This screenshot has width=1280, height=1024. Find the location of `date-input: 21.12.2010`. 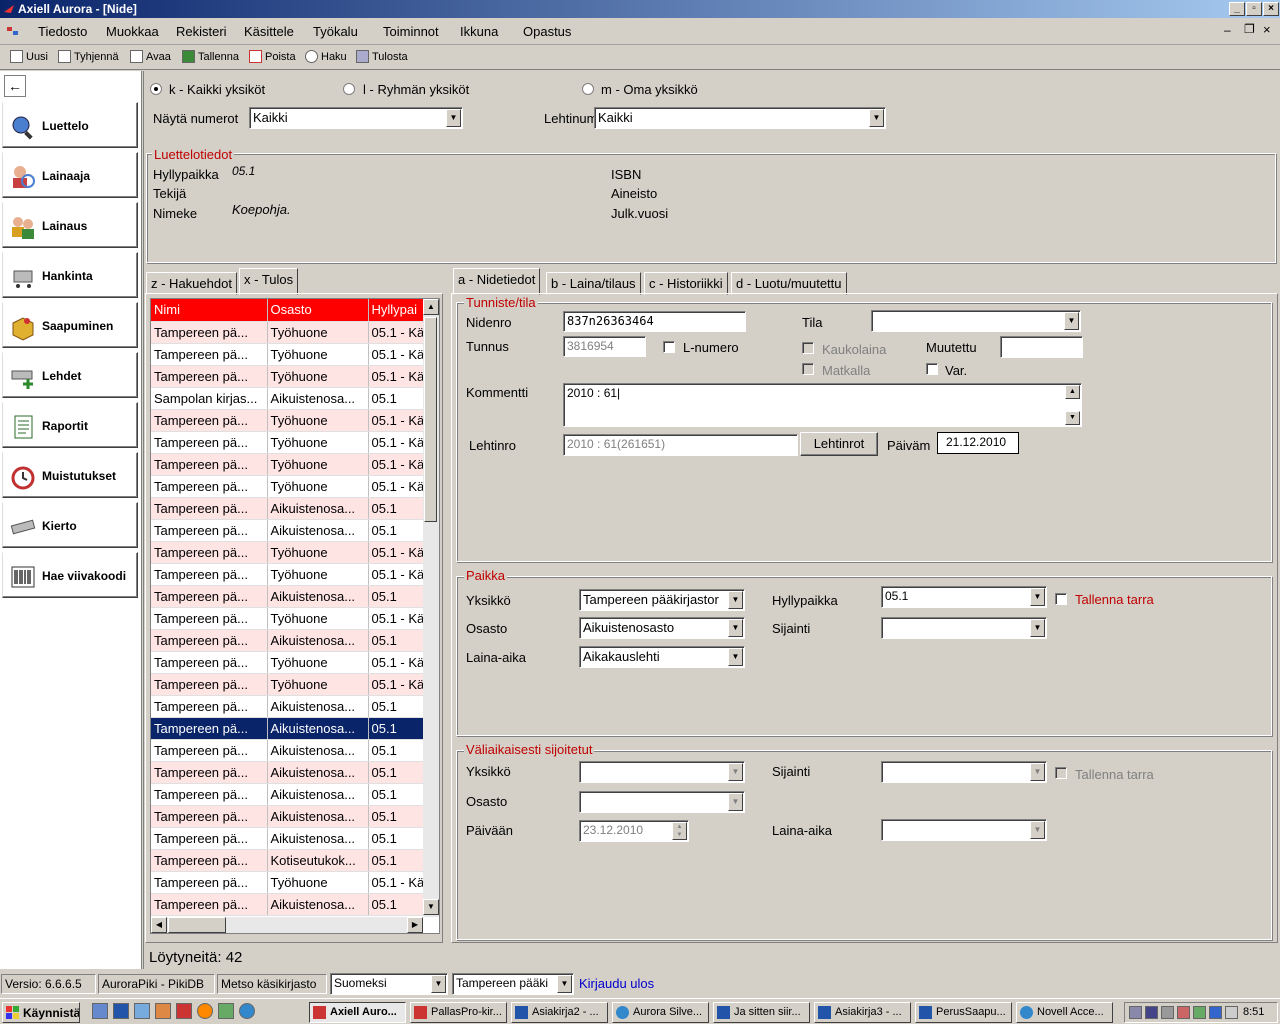

date-input: 21.12.2010 is located at coordinates (978, 443).